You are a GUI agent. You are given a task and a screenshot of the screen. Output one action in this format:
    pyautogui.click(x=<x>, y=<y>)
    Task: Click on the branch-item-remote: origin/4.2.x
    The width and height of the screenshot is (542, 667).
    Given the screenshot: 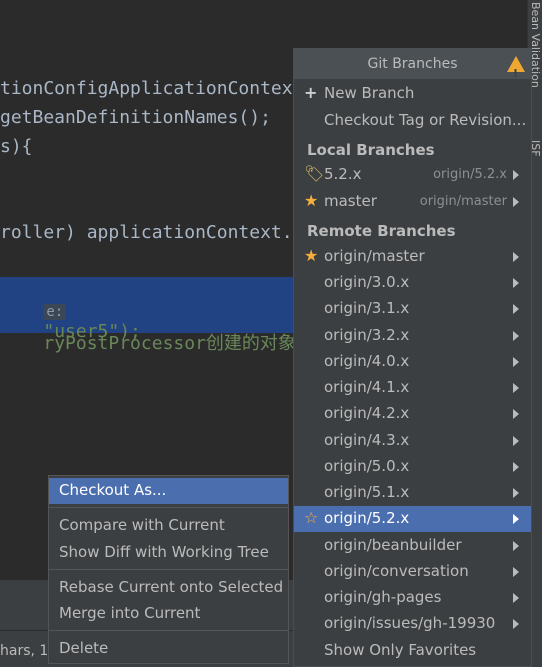 What is the action you would take?
    pyautogui.click(x=412, y=414)
    